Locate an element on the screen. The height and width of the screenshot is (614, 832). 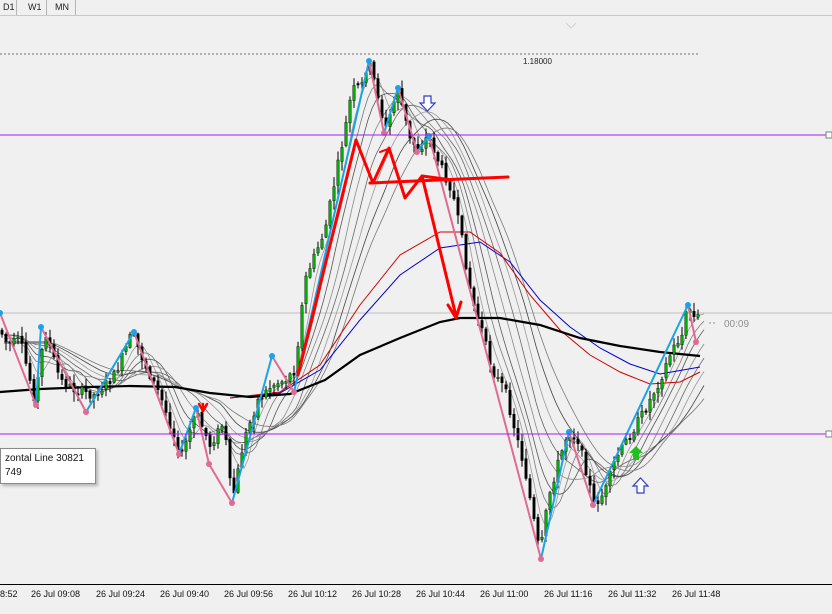
tooltip-line-value: 749 is located at coordinates (13, 472).